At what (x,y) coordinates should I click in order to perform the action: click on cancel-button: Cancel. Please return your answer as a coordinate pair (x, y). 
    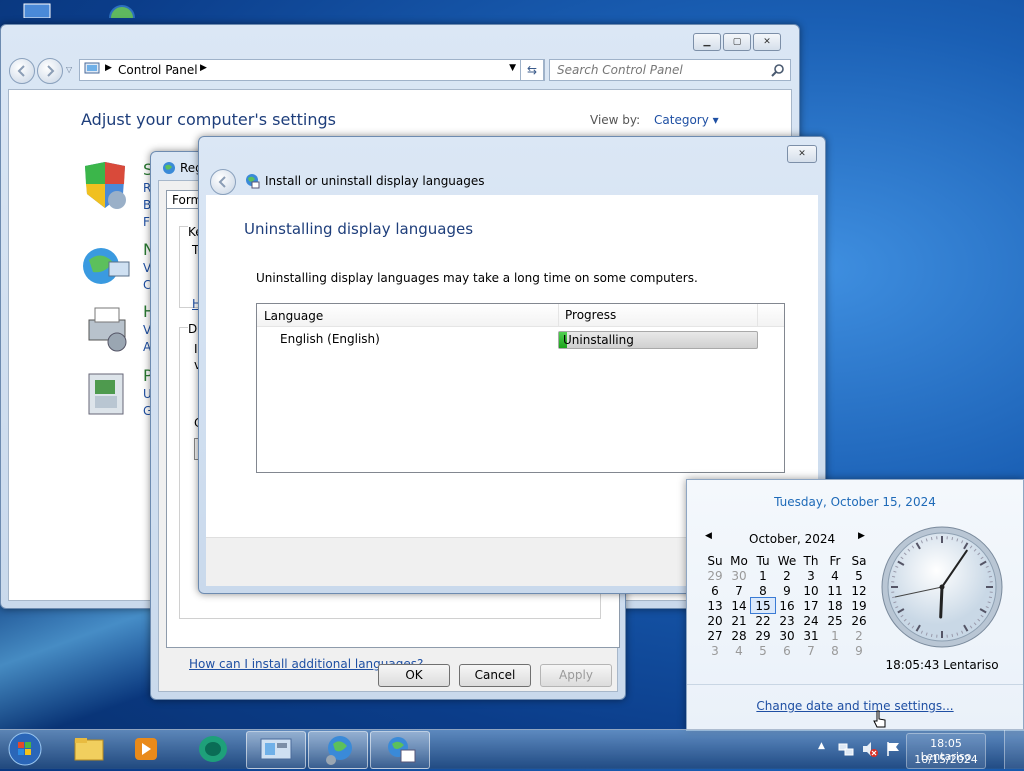
    Looking at the image, I should click on (495, 675).